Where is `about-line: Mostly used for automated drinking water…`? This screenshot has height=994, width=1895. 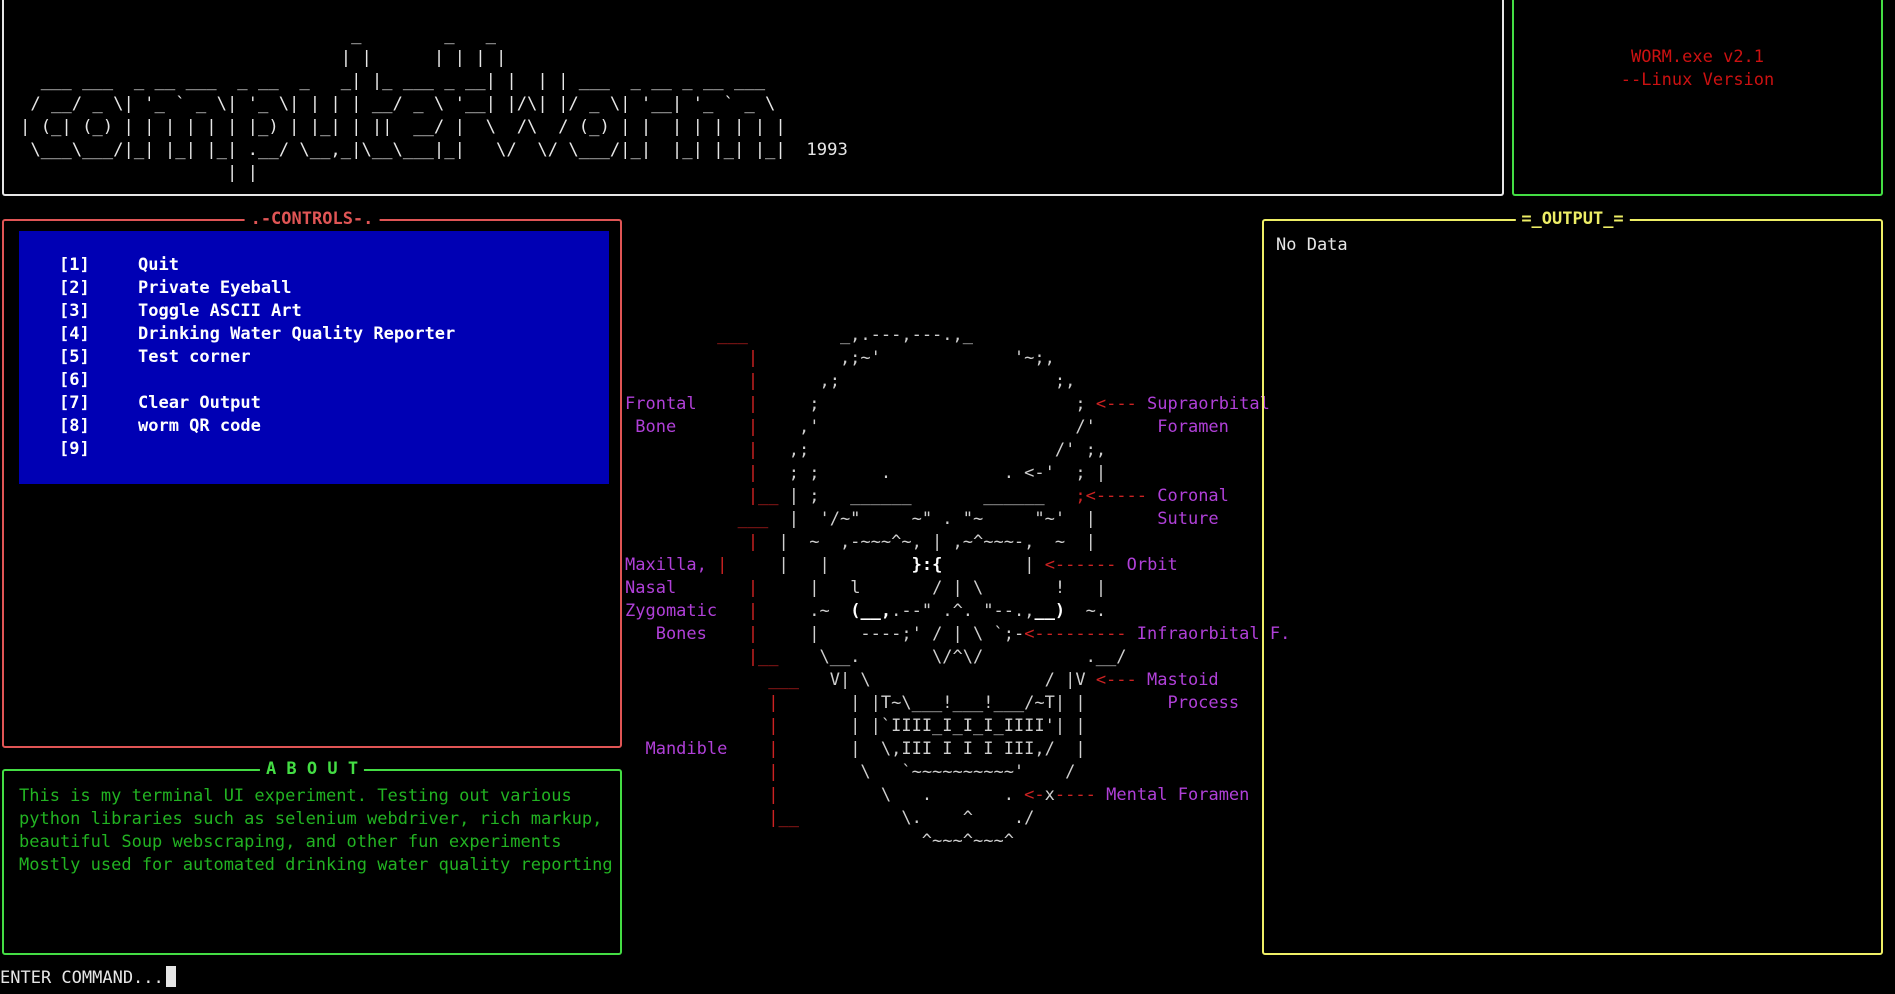 about-line: Mostly used for automated drinking water… is located at coordinates (316, 865).